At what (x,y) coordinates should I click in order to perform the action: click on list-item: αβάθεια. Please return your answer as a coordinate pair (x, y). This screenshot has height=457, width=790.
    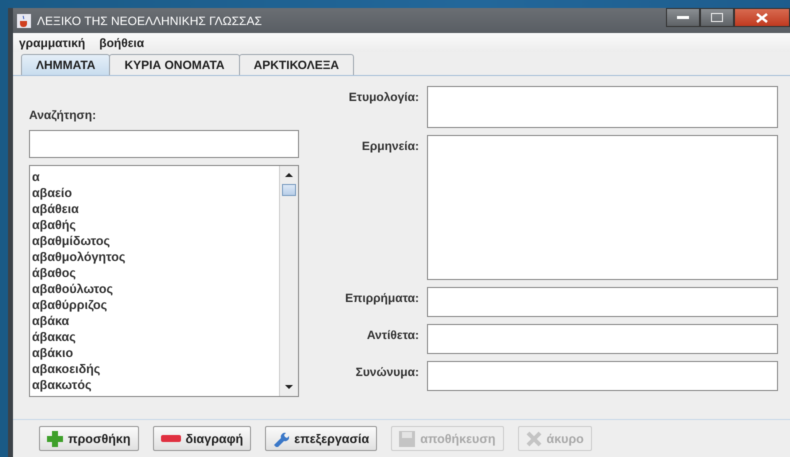
    Looking at the image, I should click on (154, 209).